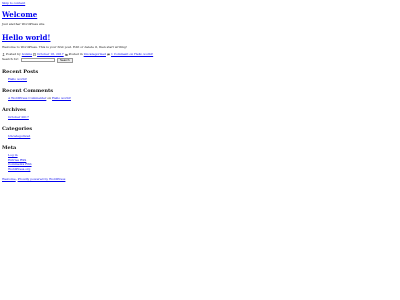 This screenshot has width=400, height=300. I want to click on list-item: A WordPress Commenter on Hello world!, so click(203, 98).